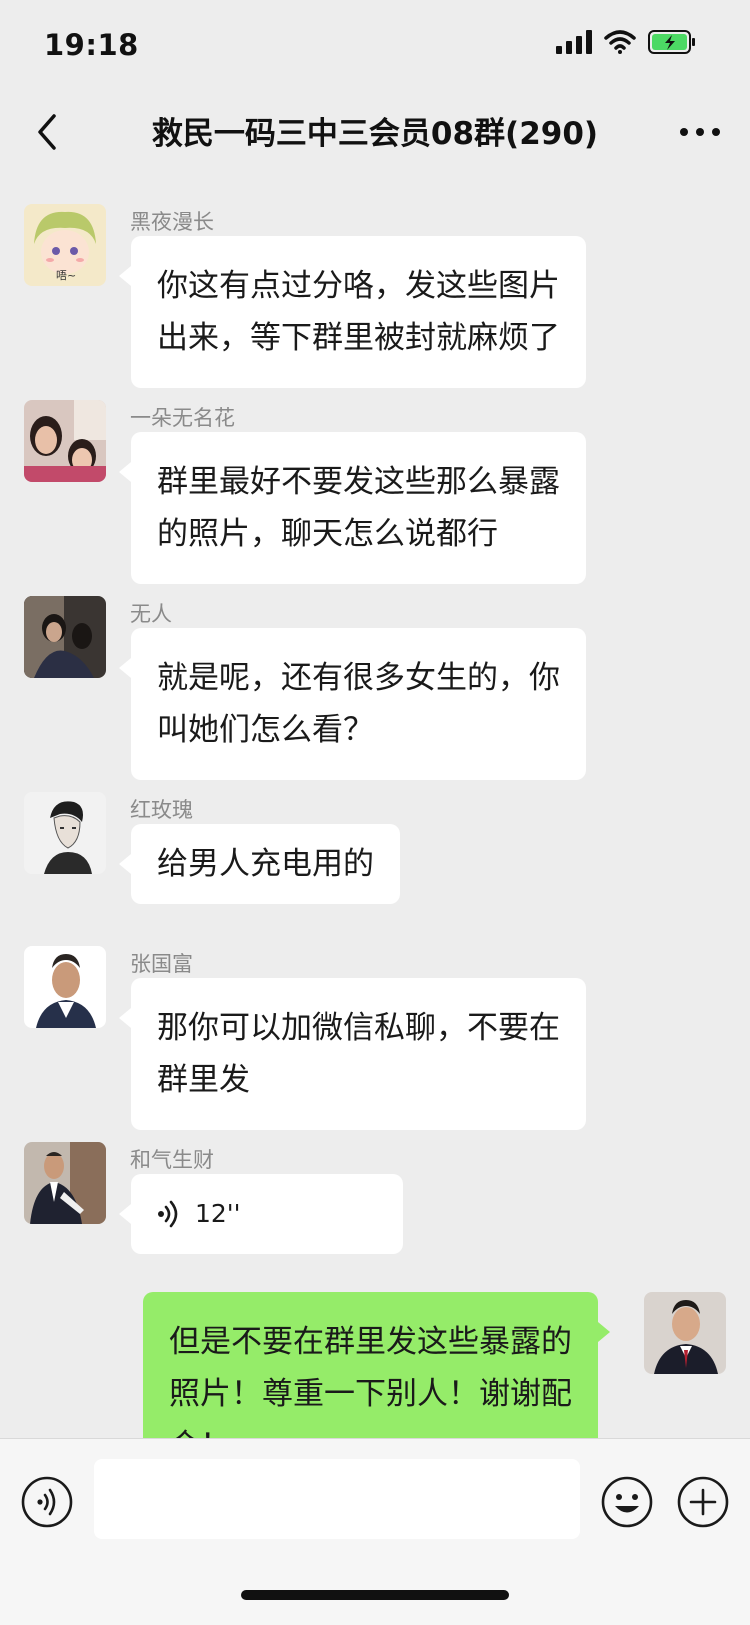 The image size is (750, 1625). I want to click on message-bubble: 那你可以加微信私聊，不要在 群里发, so click(352, 1054).